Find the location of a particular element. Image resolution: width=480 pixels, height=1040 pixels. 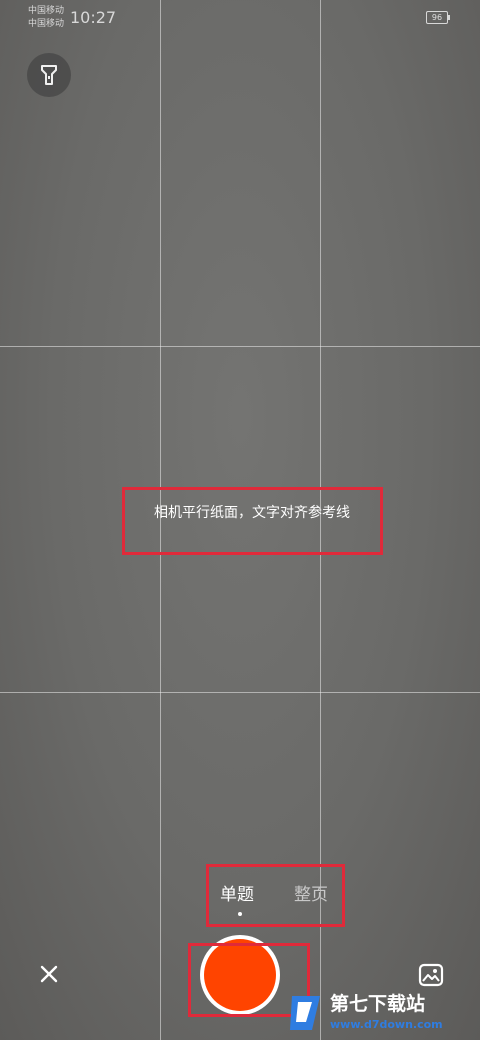

flashlight-icon is located at coordinates (49, 75).